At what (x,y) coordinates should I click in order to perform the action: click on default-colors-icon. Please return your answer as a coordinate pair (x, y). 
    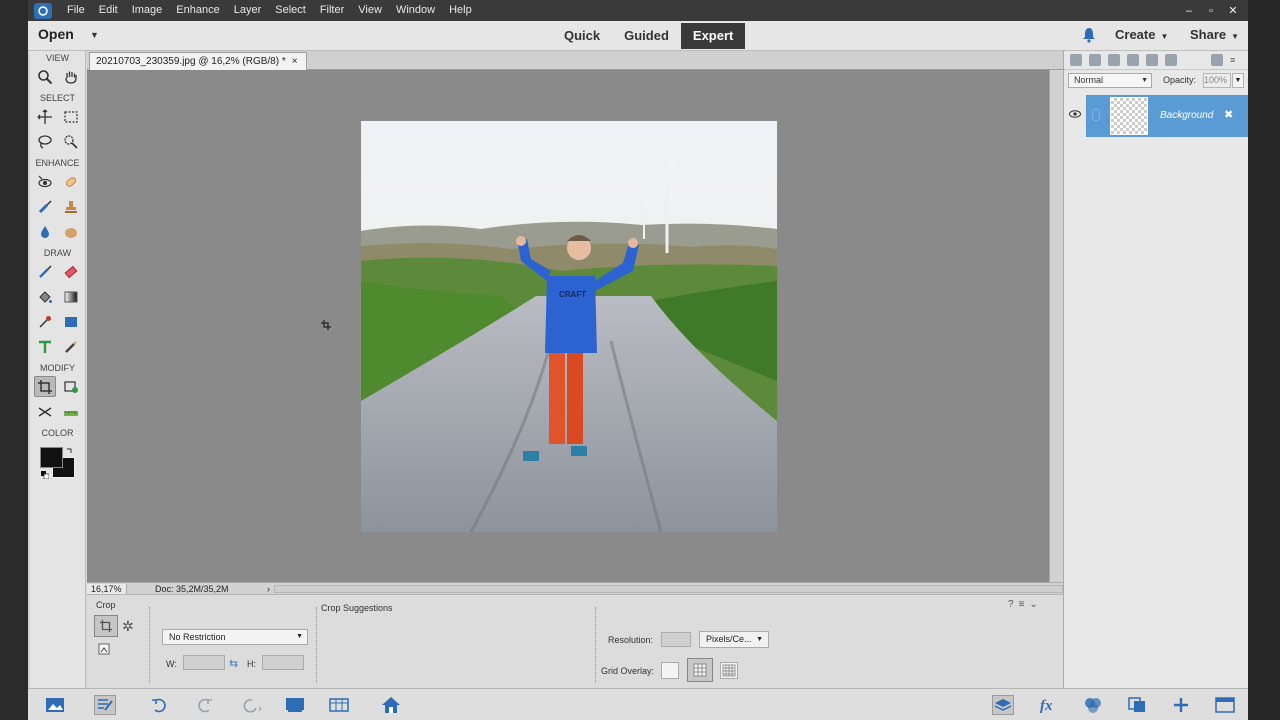
    Looking at the image, I should click on (45, 475).